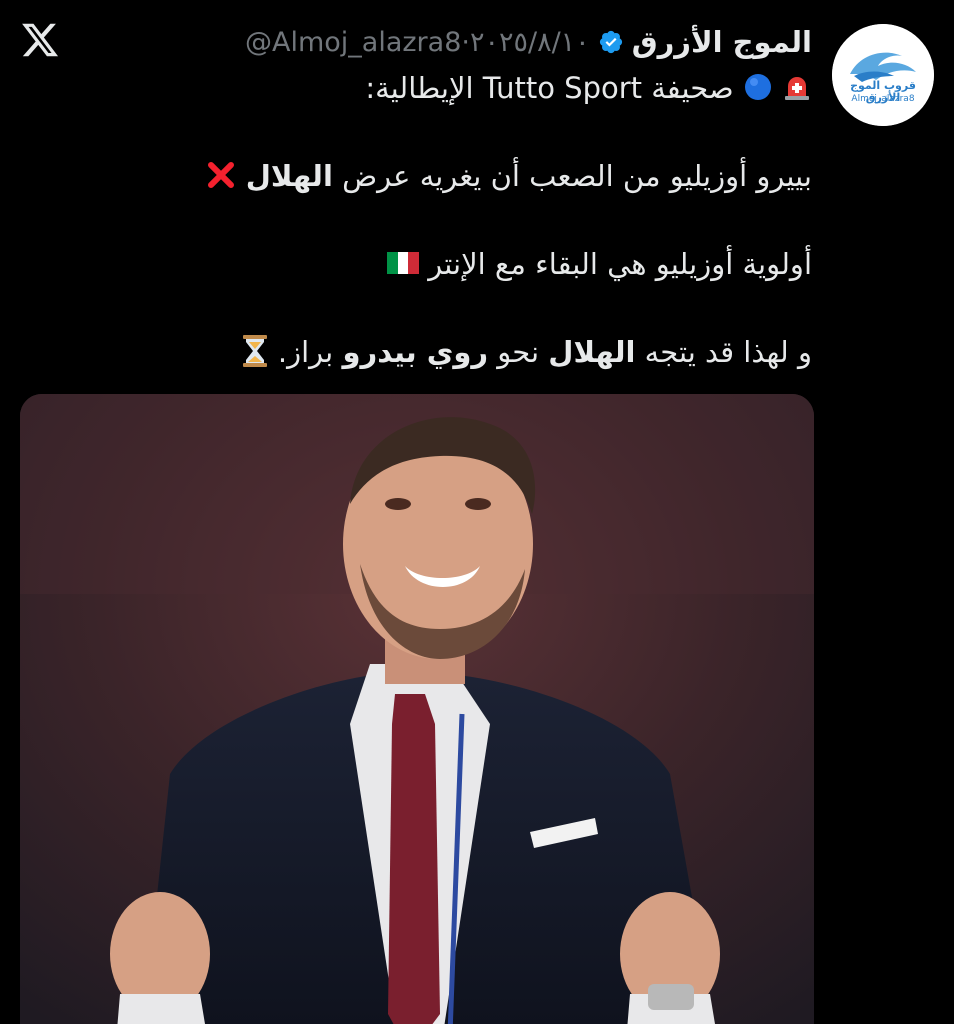 This screenshot has width=954, height=1024. I want to click on line4-club: الهلال, so click(592, 352).